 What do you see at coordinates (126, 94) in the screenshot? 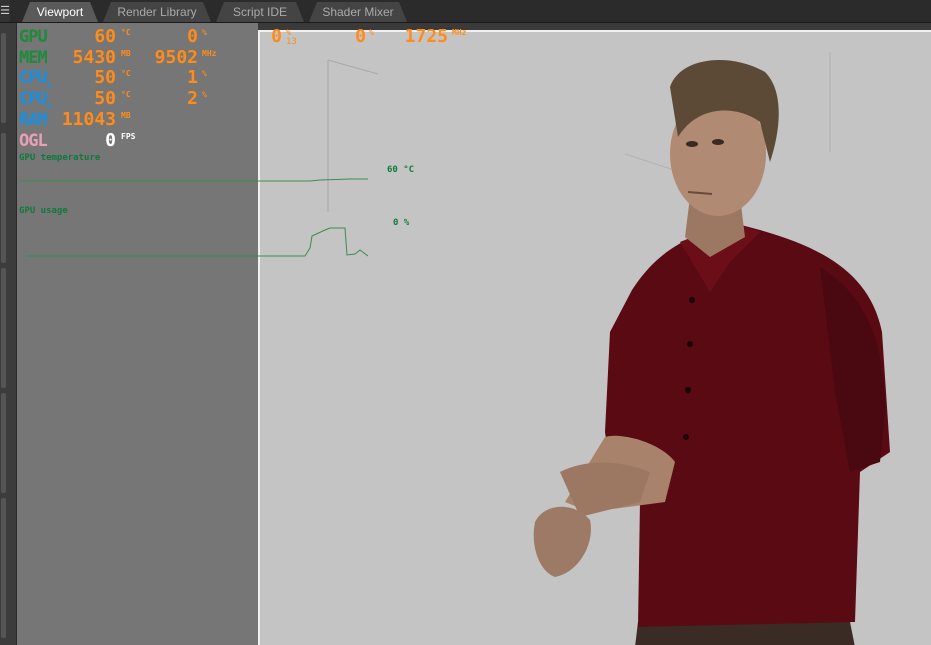
I see `hud-cpu2-temp-unit: °C` at bounding box center [126, 94].